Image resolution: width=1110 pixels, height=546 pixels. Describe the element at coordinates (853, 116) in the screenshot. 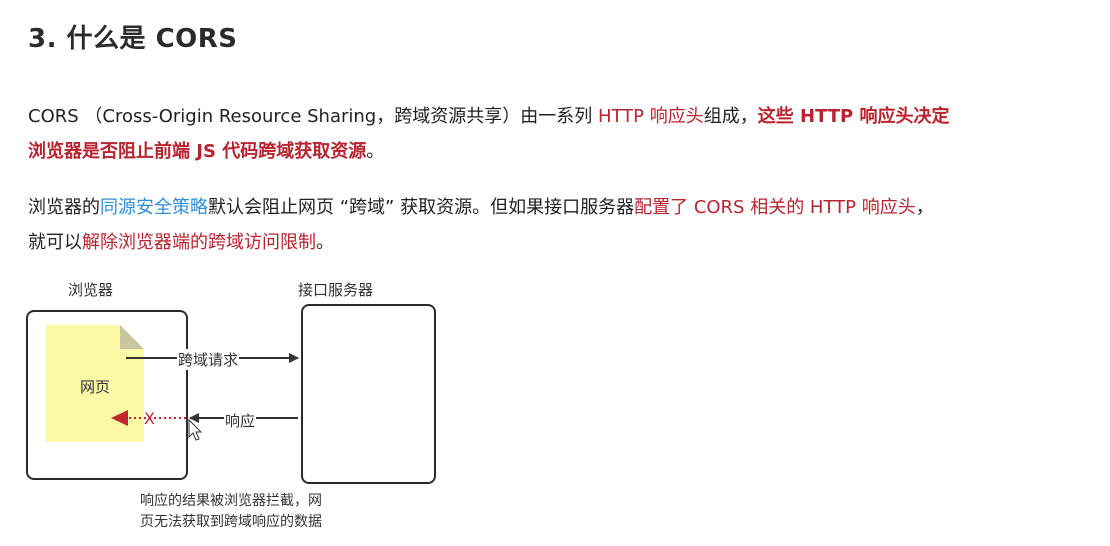

I see `headers-decide-highlight: 这些 HTTP 响应头决定` at that location.